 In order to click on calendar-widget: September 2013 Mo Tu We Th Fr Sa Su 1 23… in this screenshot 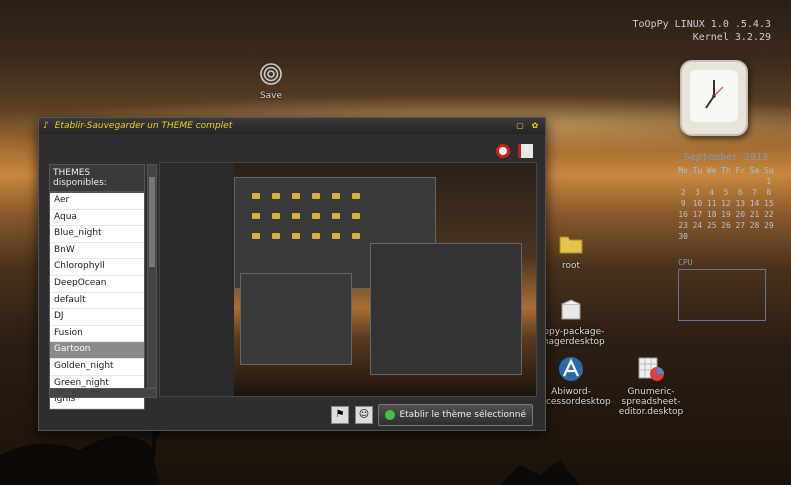, I will do `click(726, 197)`.